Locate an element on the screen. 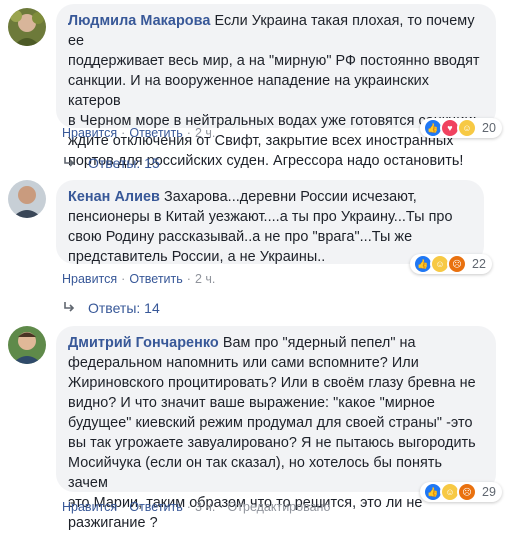  reaction-count: 22 is located at coordinates (478, 264).